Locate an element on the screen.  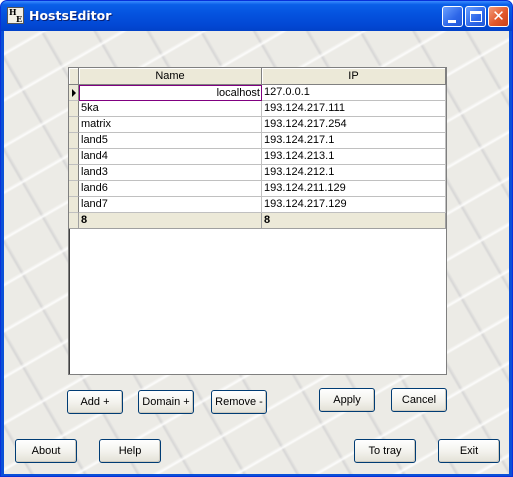
app-icon: H E is located at coordinates (15, 15).